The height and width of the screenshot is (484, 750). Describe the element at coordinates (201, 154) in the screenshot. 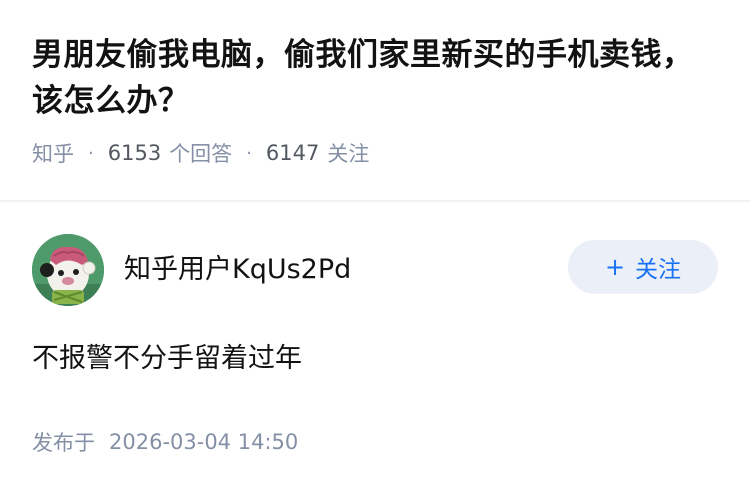

I see `answers-label: 个回答` at that location.